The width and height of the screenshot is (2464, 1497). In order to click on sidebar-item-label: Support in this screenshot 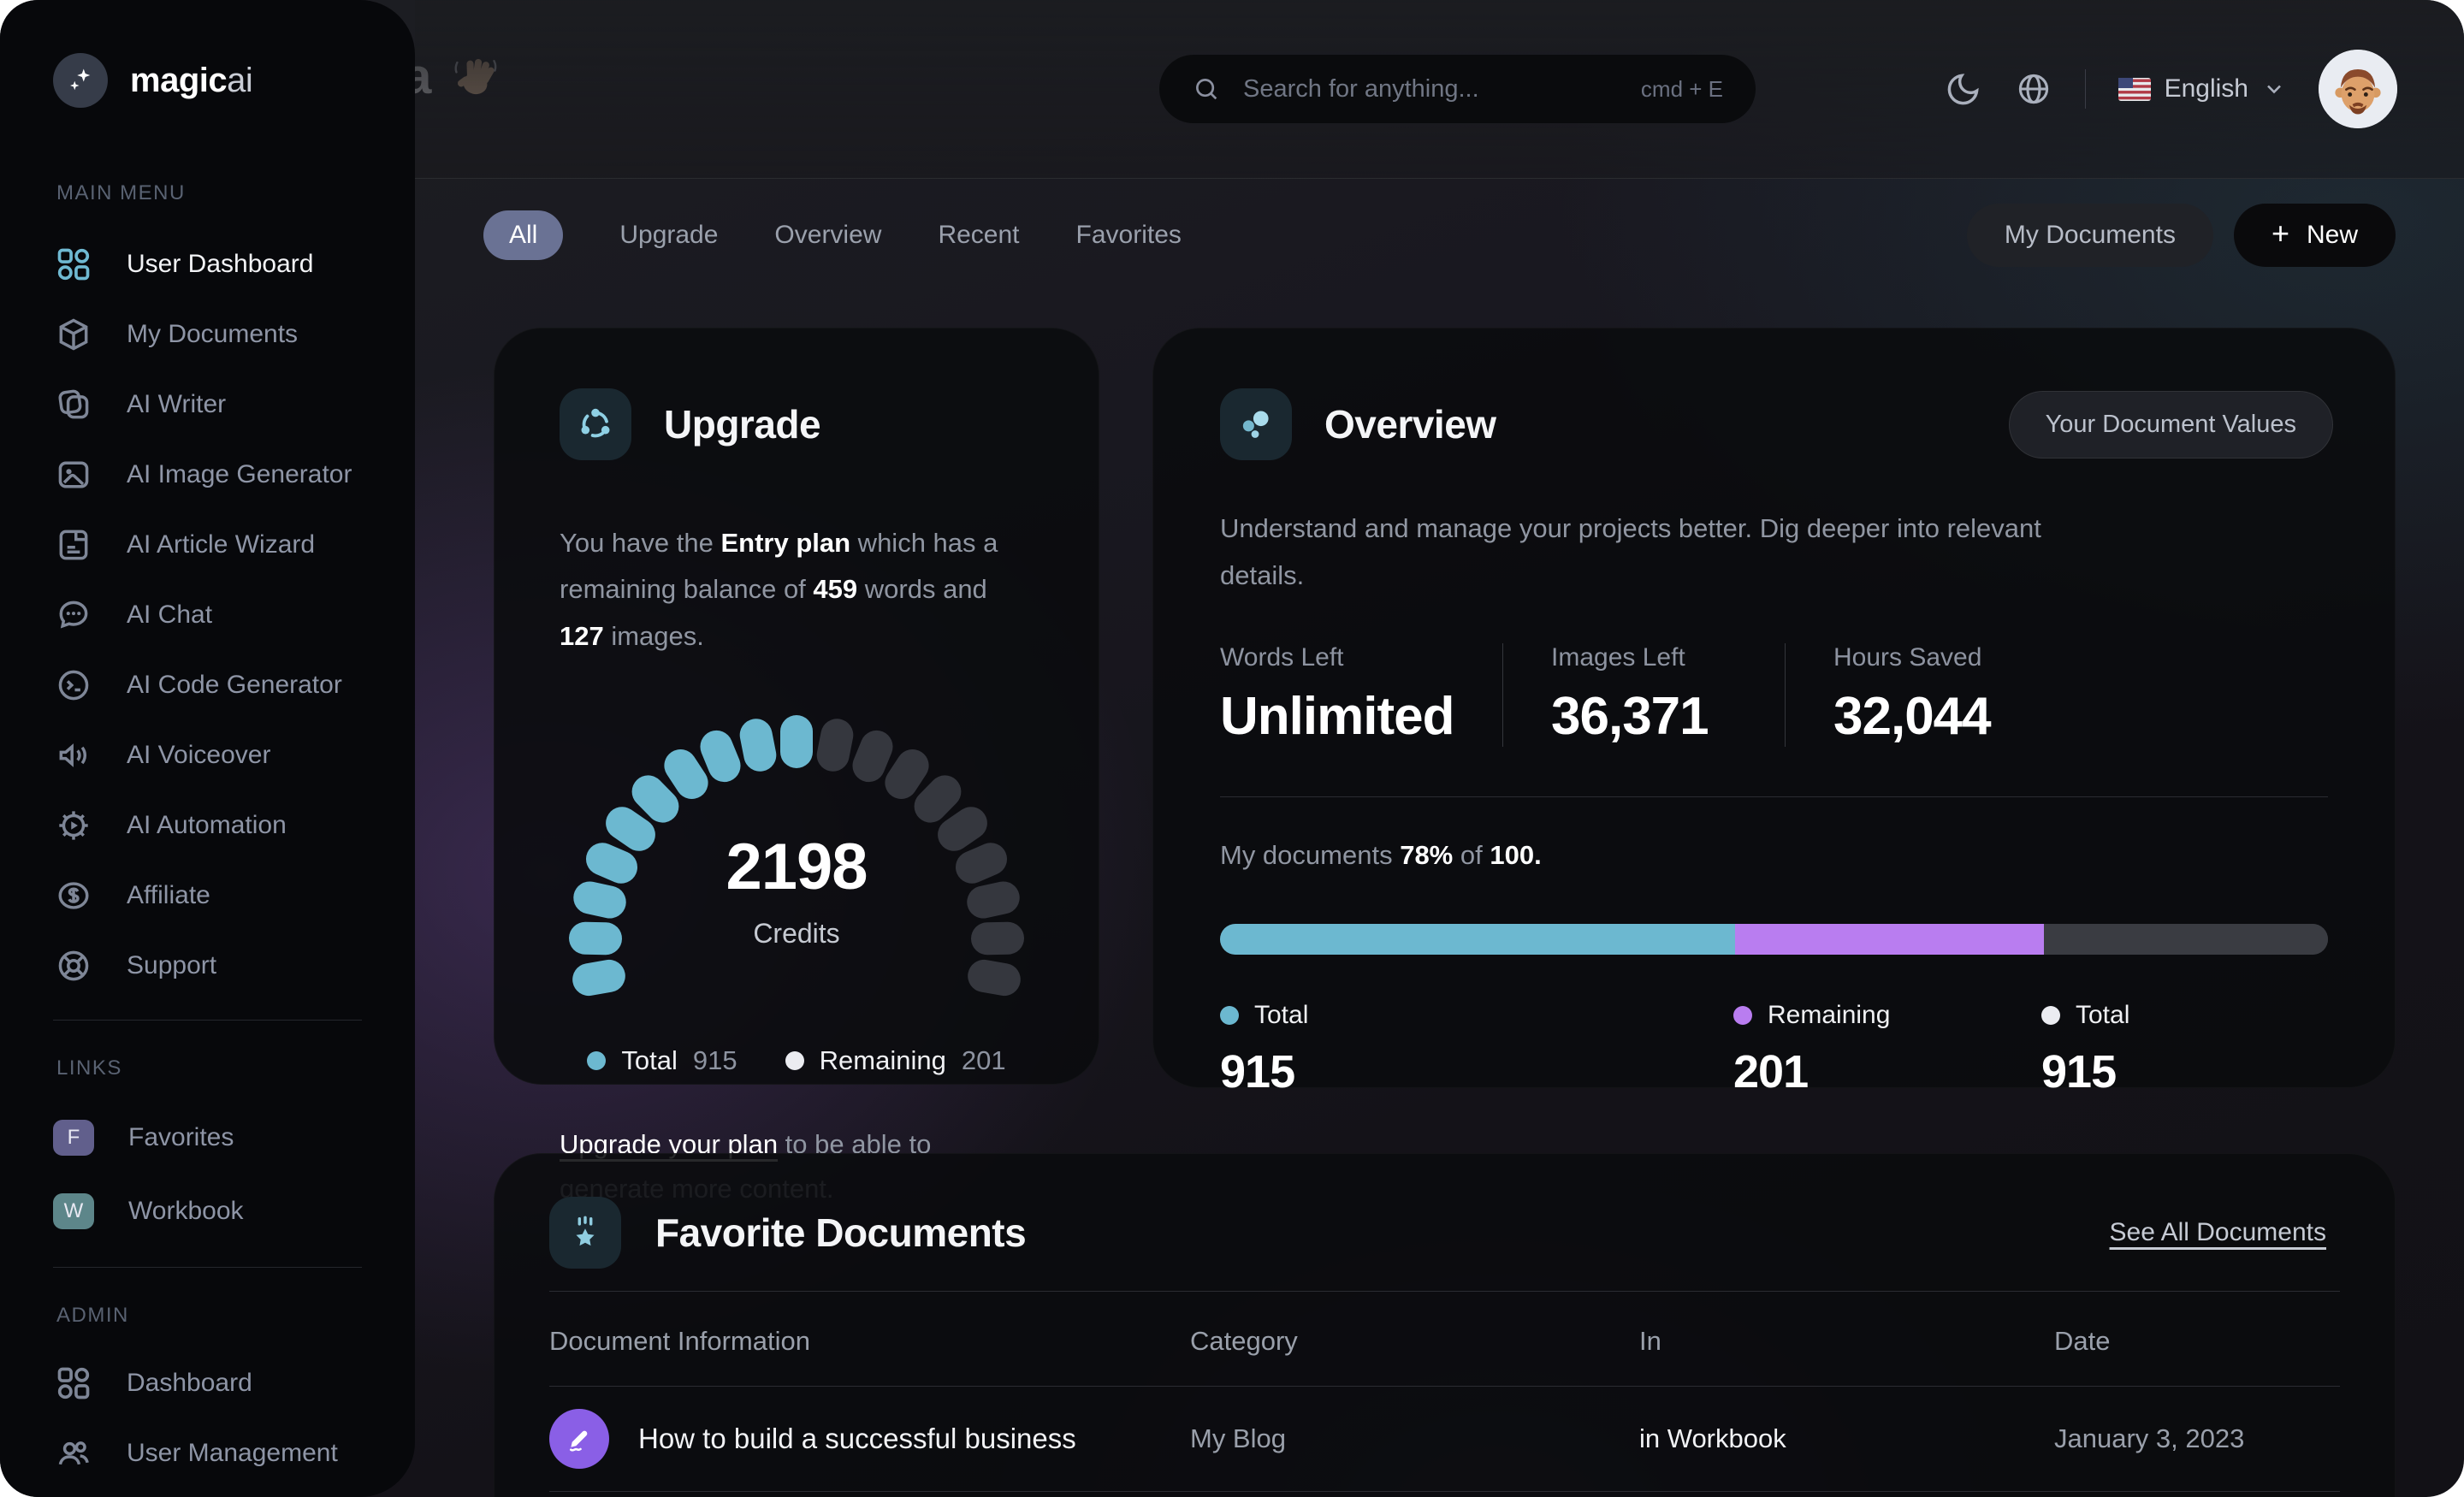, I will do `click(172, 965)`.